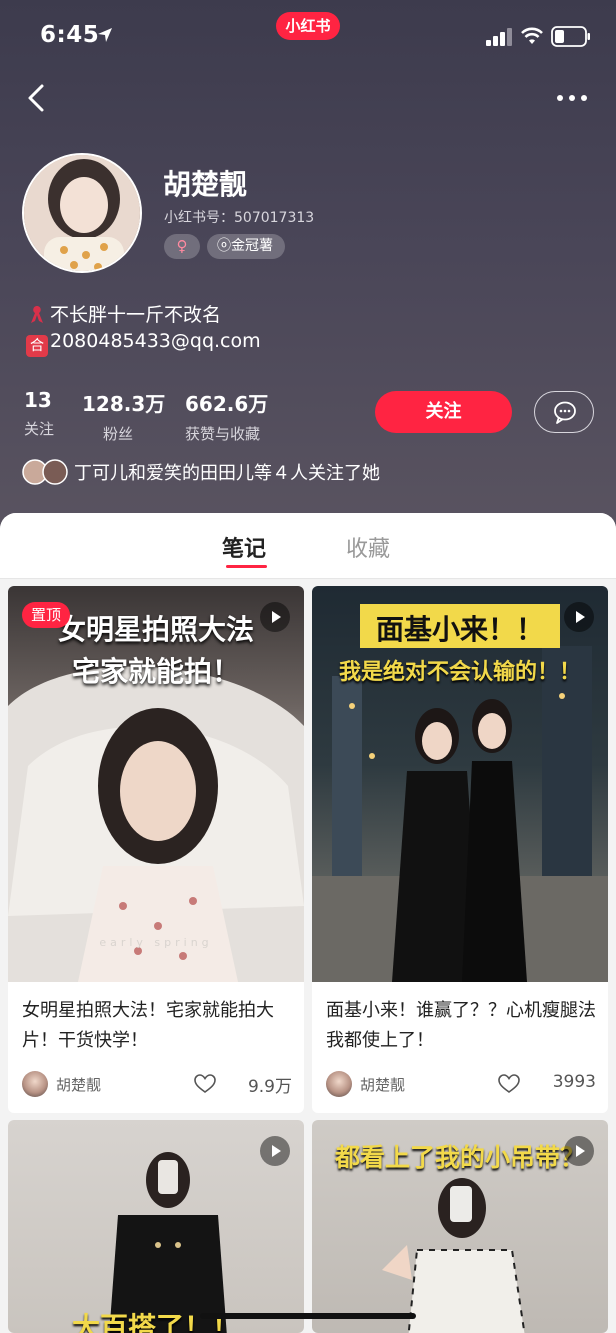  Describe the element at coordinates (308, 1316) in the screenshot. I see `home-indicator` at that location.